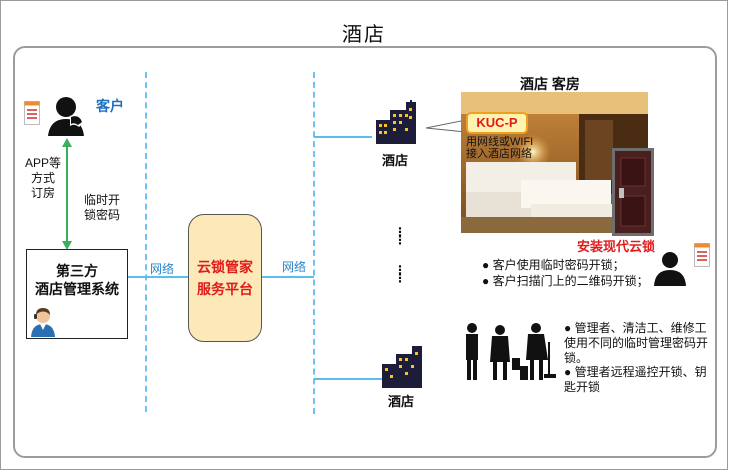  Describe the element at coordinates (101, 200) in the screenshot. I see `temp-code-line: 临时开` at that location.